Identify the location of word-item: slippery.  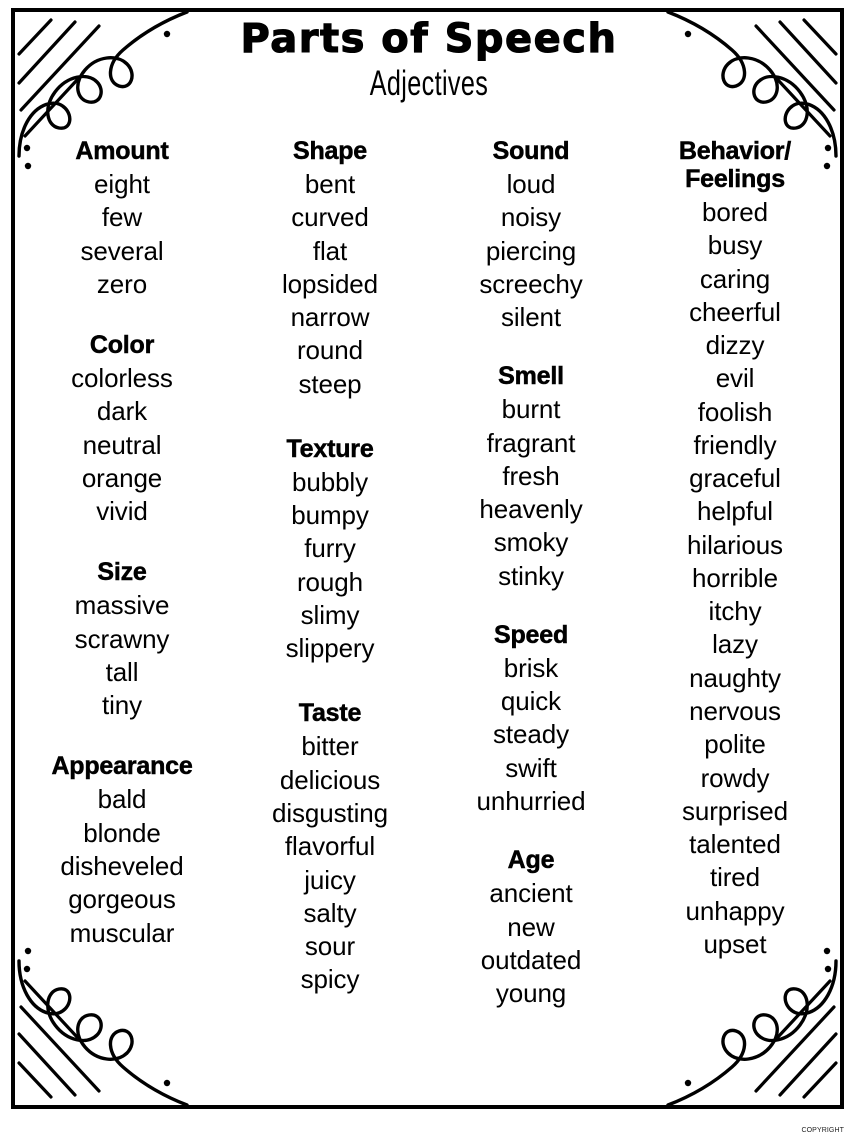
(330, 648).